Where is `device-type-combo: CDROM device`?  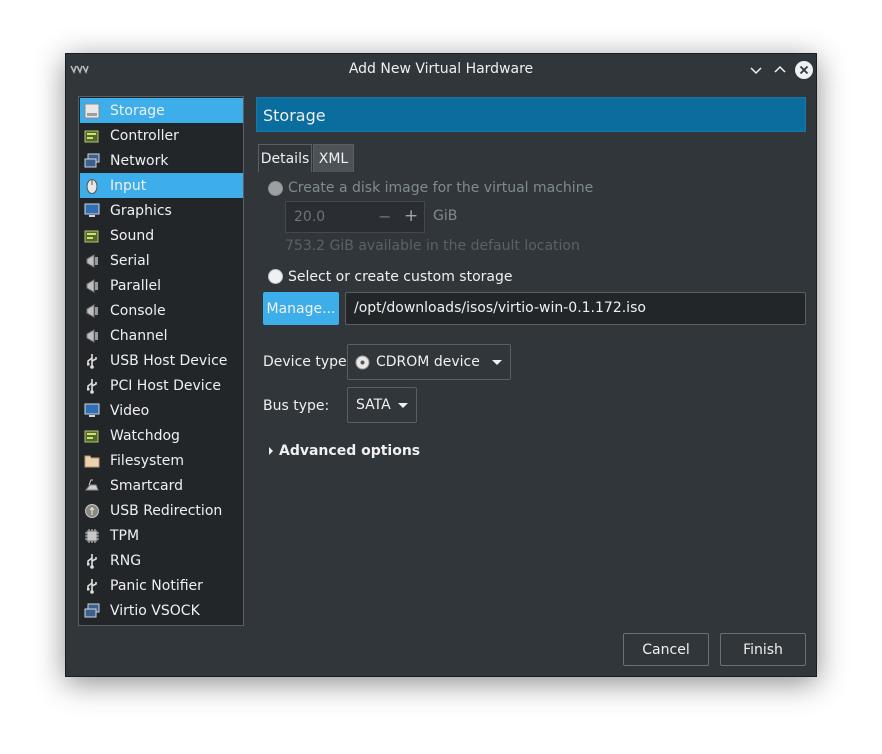 device-type-combo: CDROM device is located at coordinates (429, 362).